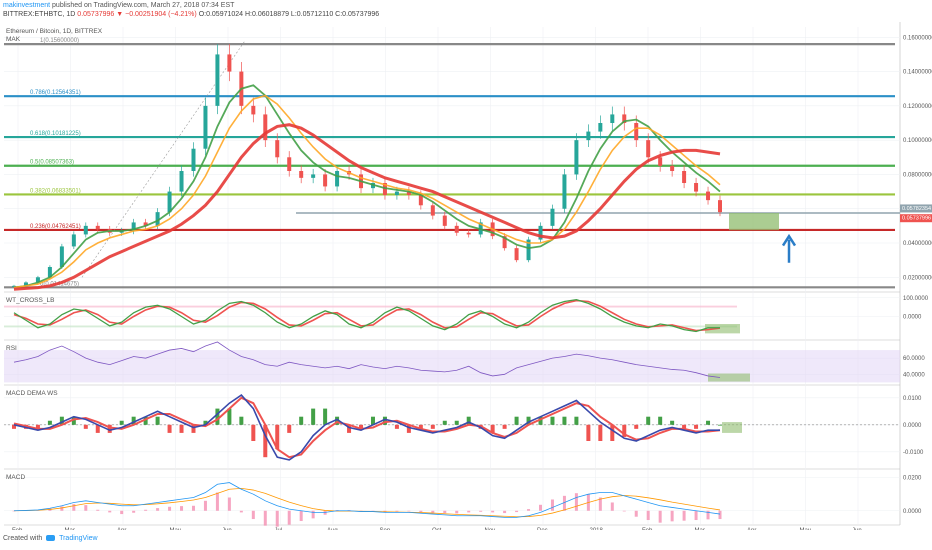 Image resolution: width=932 pixels, height=550 pixels. I want to click on price-change: ▼ −0.00251904 (−4.21%), so click(156, 14).